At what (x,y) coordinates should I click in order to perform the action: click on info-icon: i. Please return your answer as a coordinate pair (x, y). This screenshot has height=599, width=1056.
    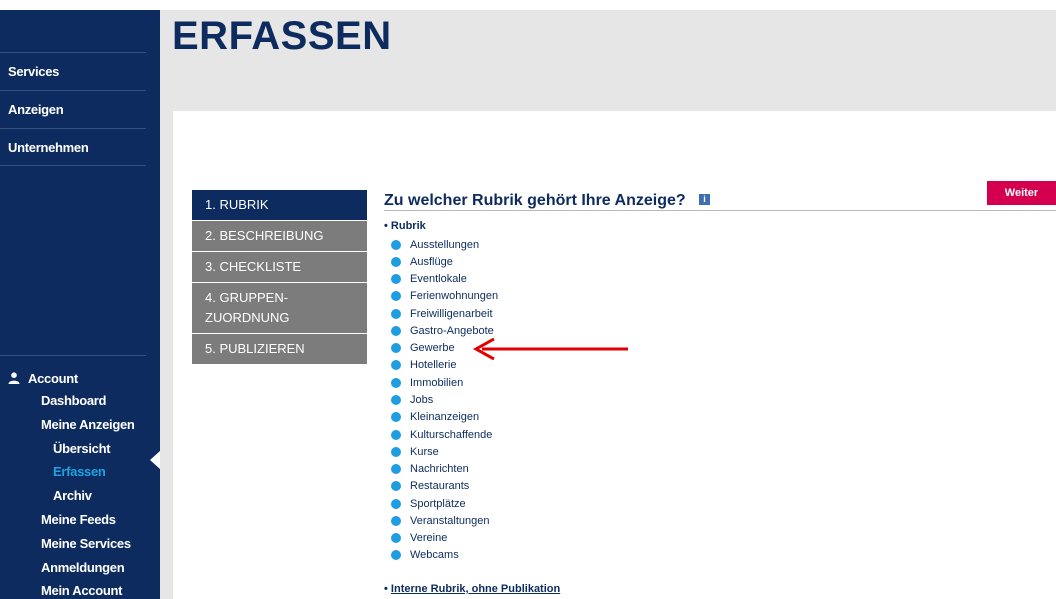
    Looking at the image, I should click on (704, 199).